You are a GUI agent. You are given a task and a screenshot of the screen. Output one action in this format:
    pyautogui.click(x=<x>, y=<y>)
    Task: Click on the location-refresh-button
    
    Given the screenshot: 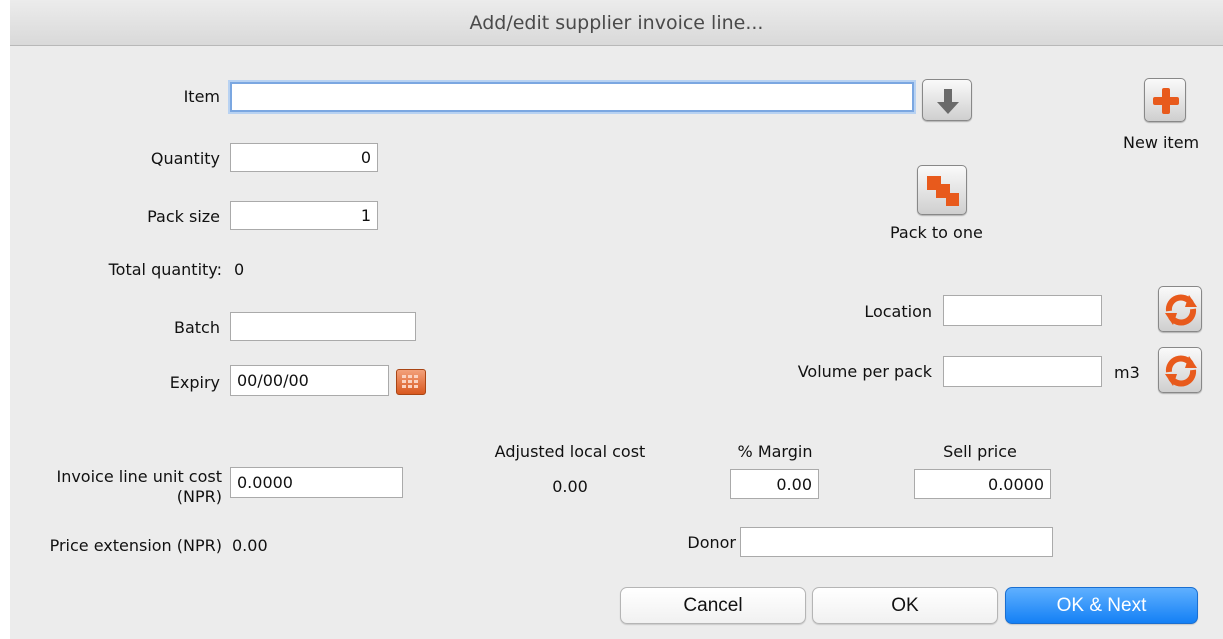 What is the action you would take?
    pyautogui.click(x=1180, y=309)
    